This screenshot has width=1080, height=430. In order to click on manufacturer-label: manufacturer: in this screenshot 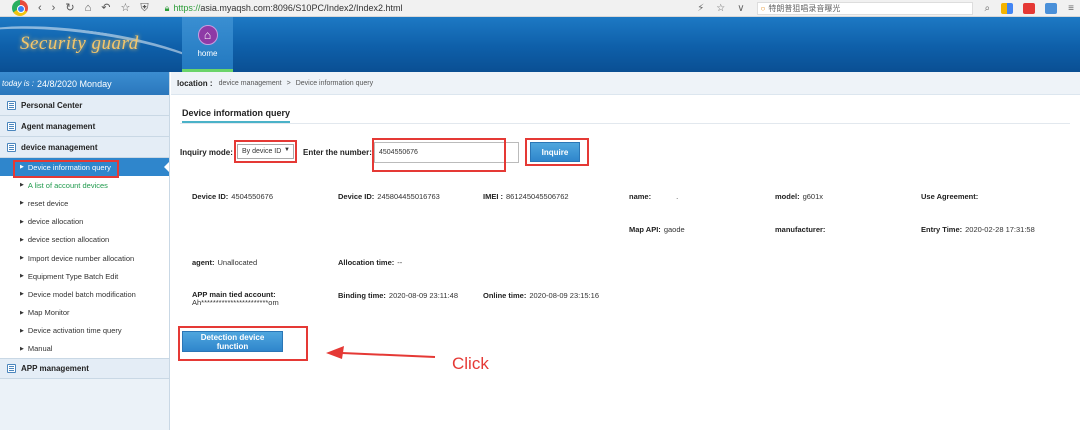, I will do `click(800, 229)`.